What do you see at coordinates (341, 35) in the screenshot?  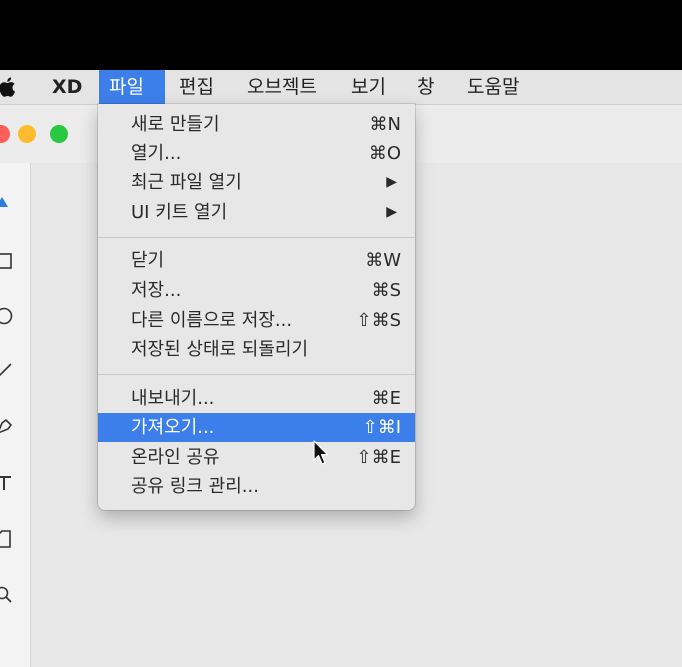 I see `screen-top-black-area` at bounding box center [341, 35].